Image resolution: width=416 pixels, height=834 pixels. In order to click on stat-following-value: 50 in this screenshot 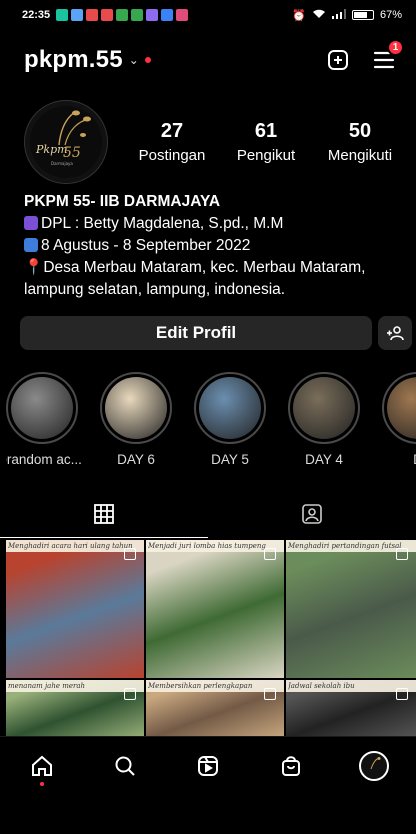, I will do `click(360, 131)`.